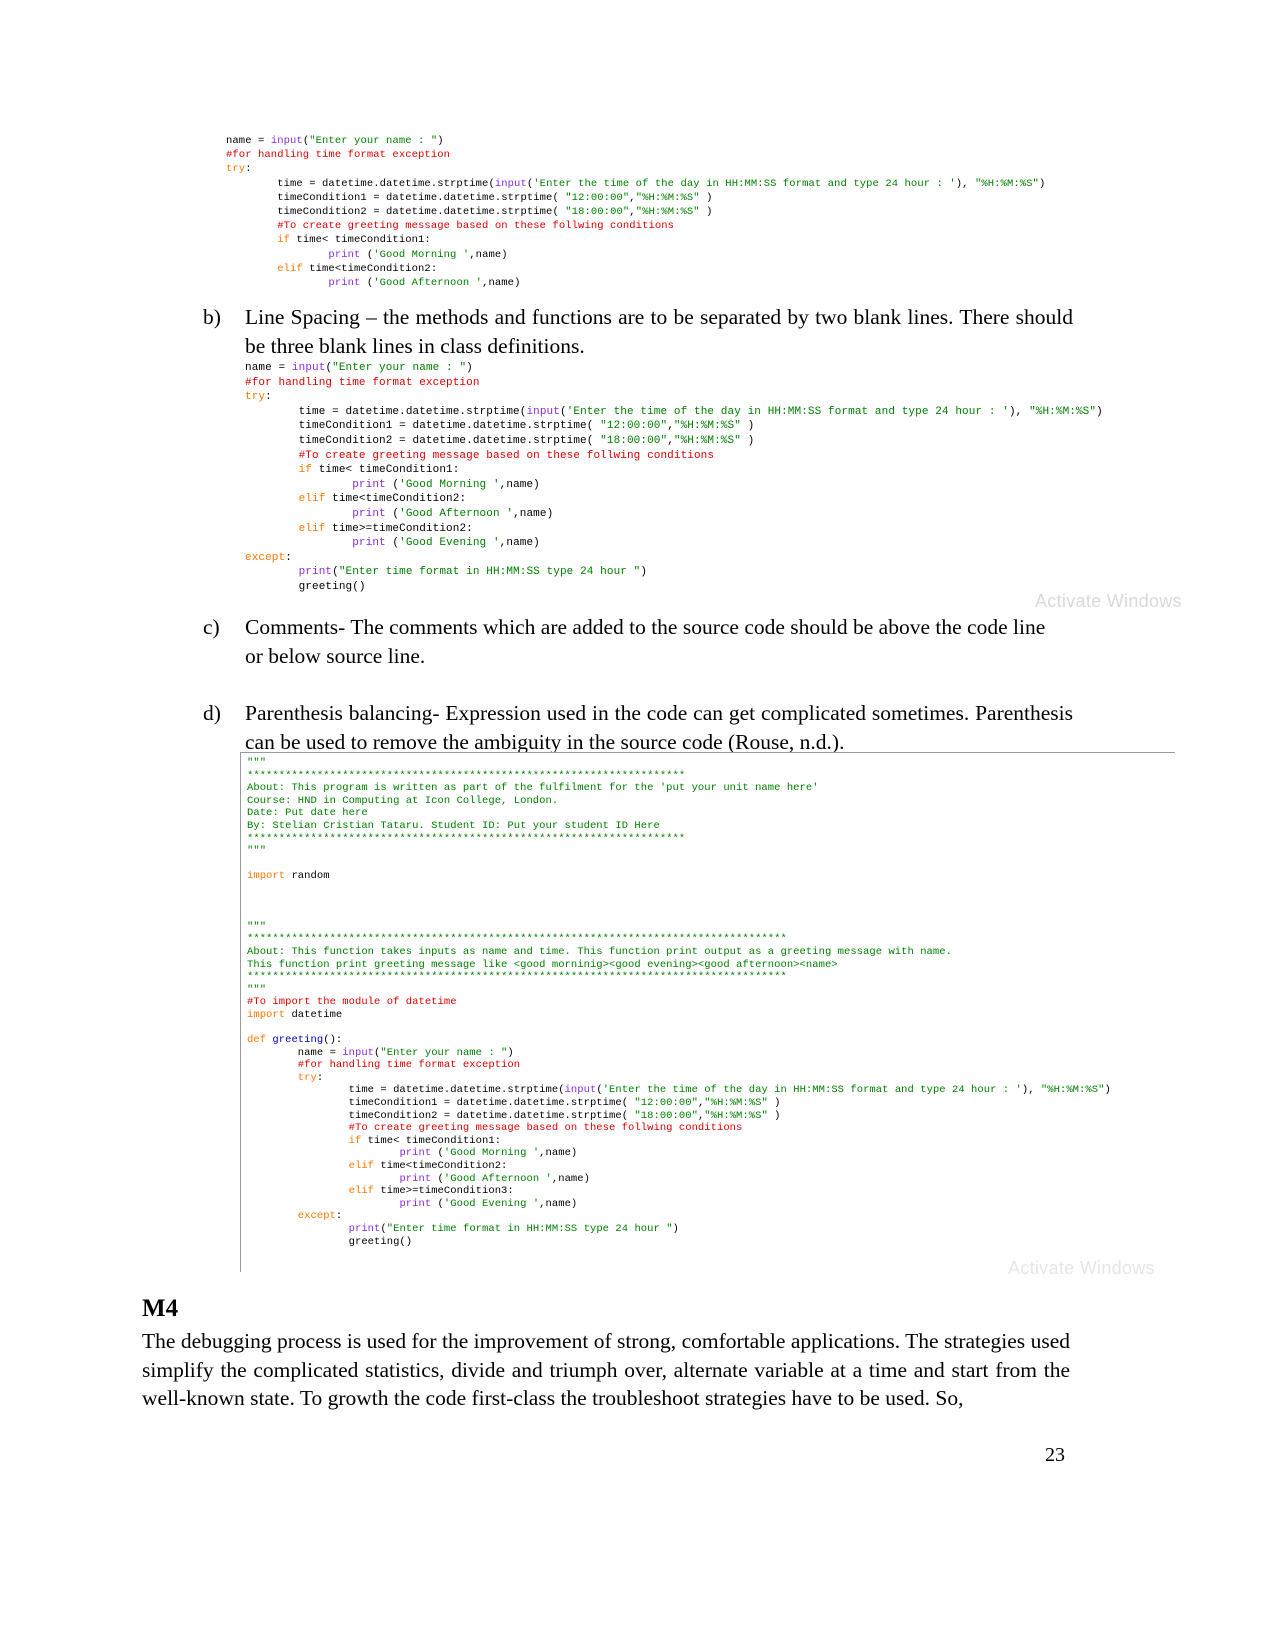  I want to click on code-line: #for handling time format exception, so click(653, 155).